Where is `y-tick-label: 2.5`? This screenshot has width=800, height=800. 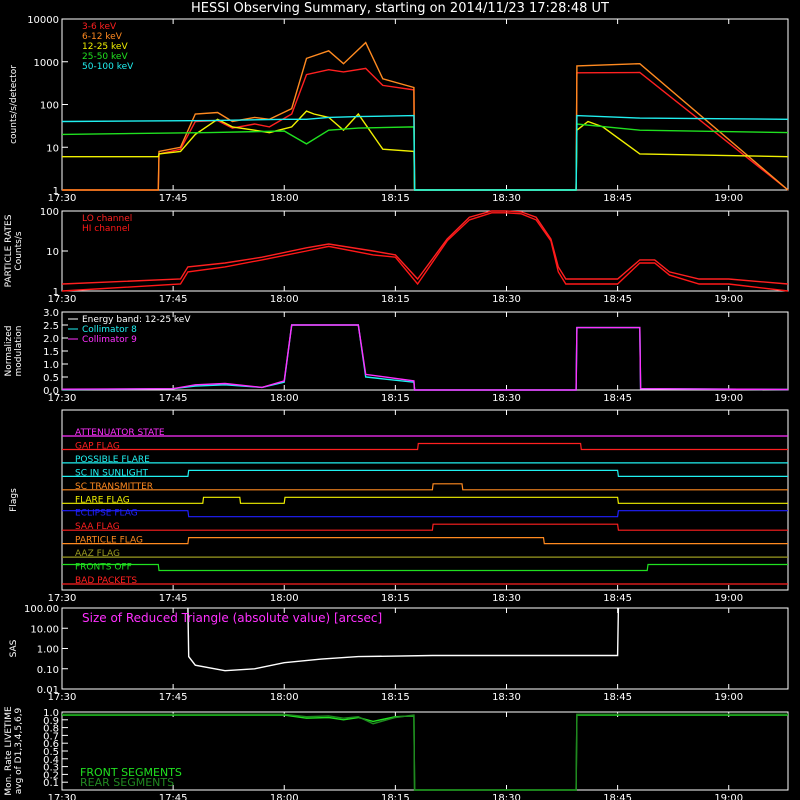 y-tick-label: 2.5 is located at coordinates (51, 326).